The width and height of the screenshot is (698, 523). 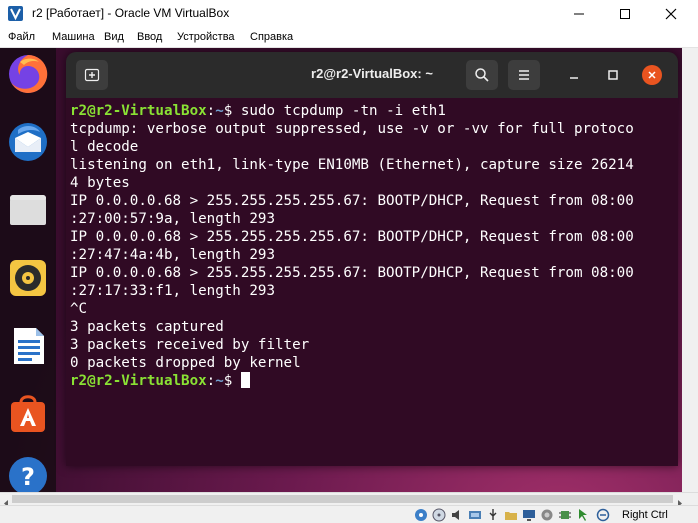 I want to click on usb-icon, so click(x=493, y=515).